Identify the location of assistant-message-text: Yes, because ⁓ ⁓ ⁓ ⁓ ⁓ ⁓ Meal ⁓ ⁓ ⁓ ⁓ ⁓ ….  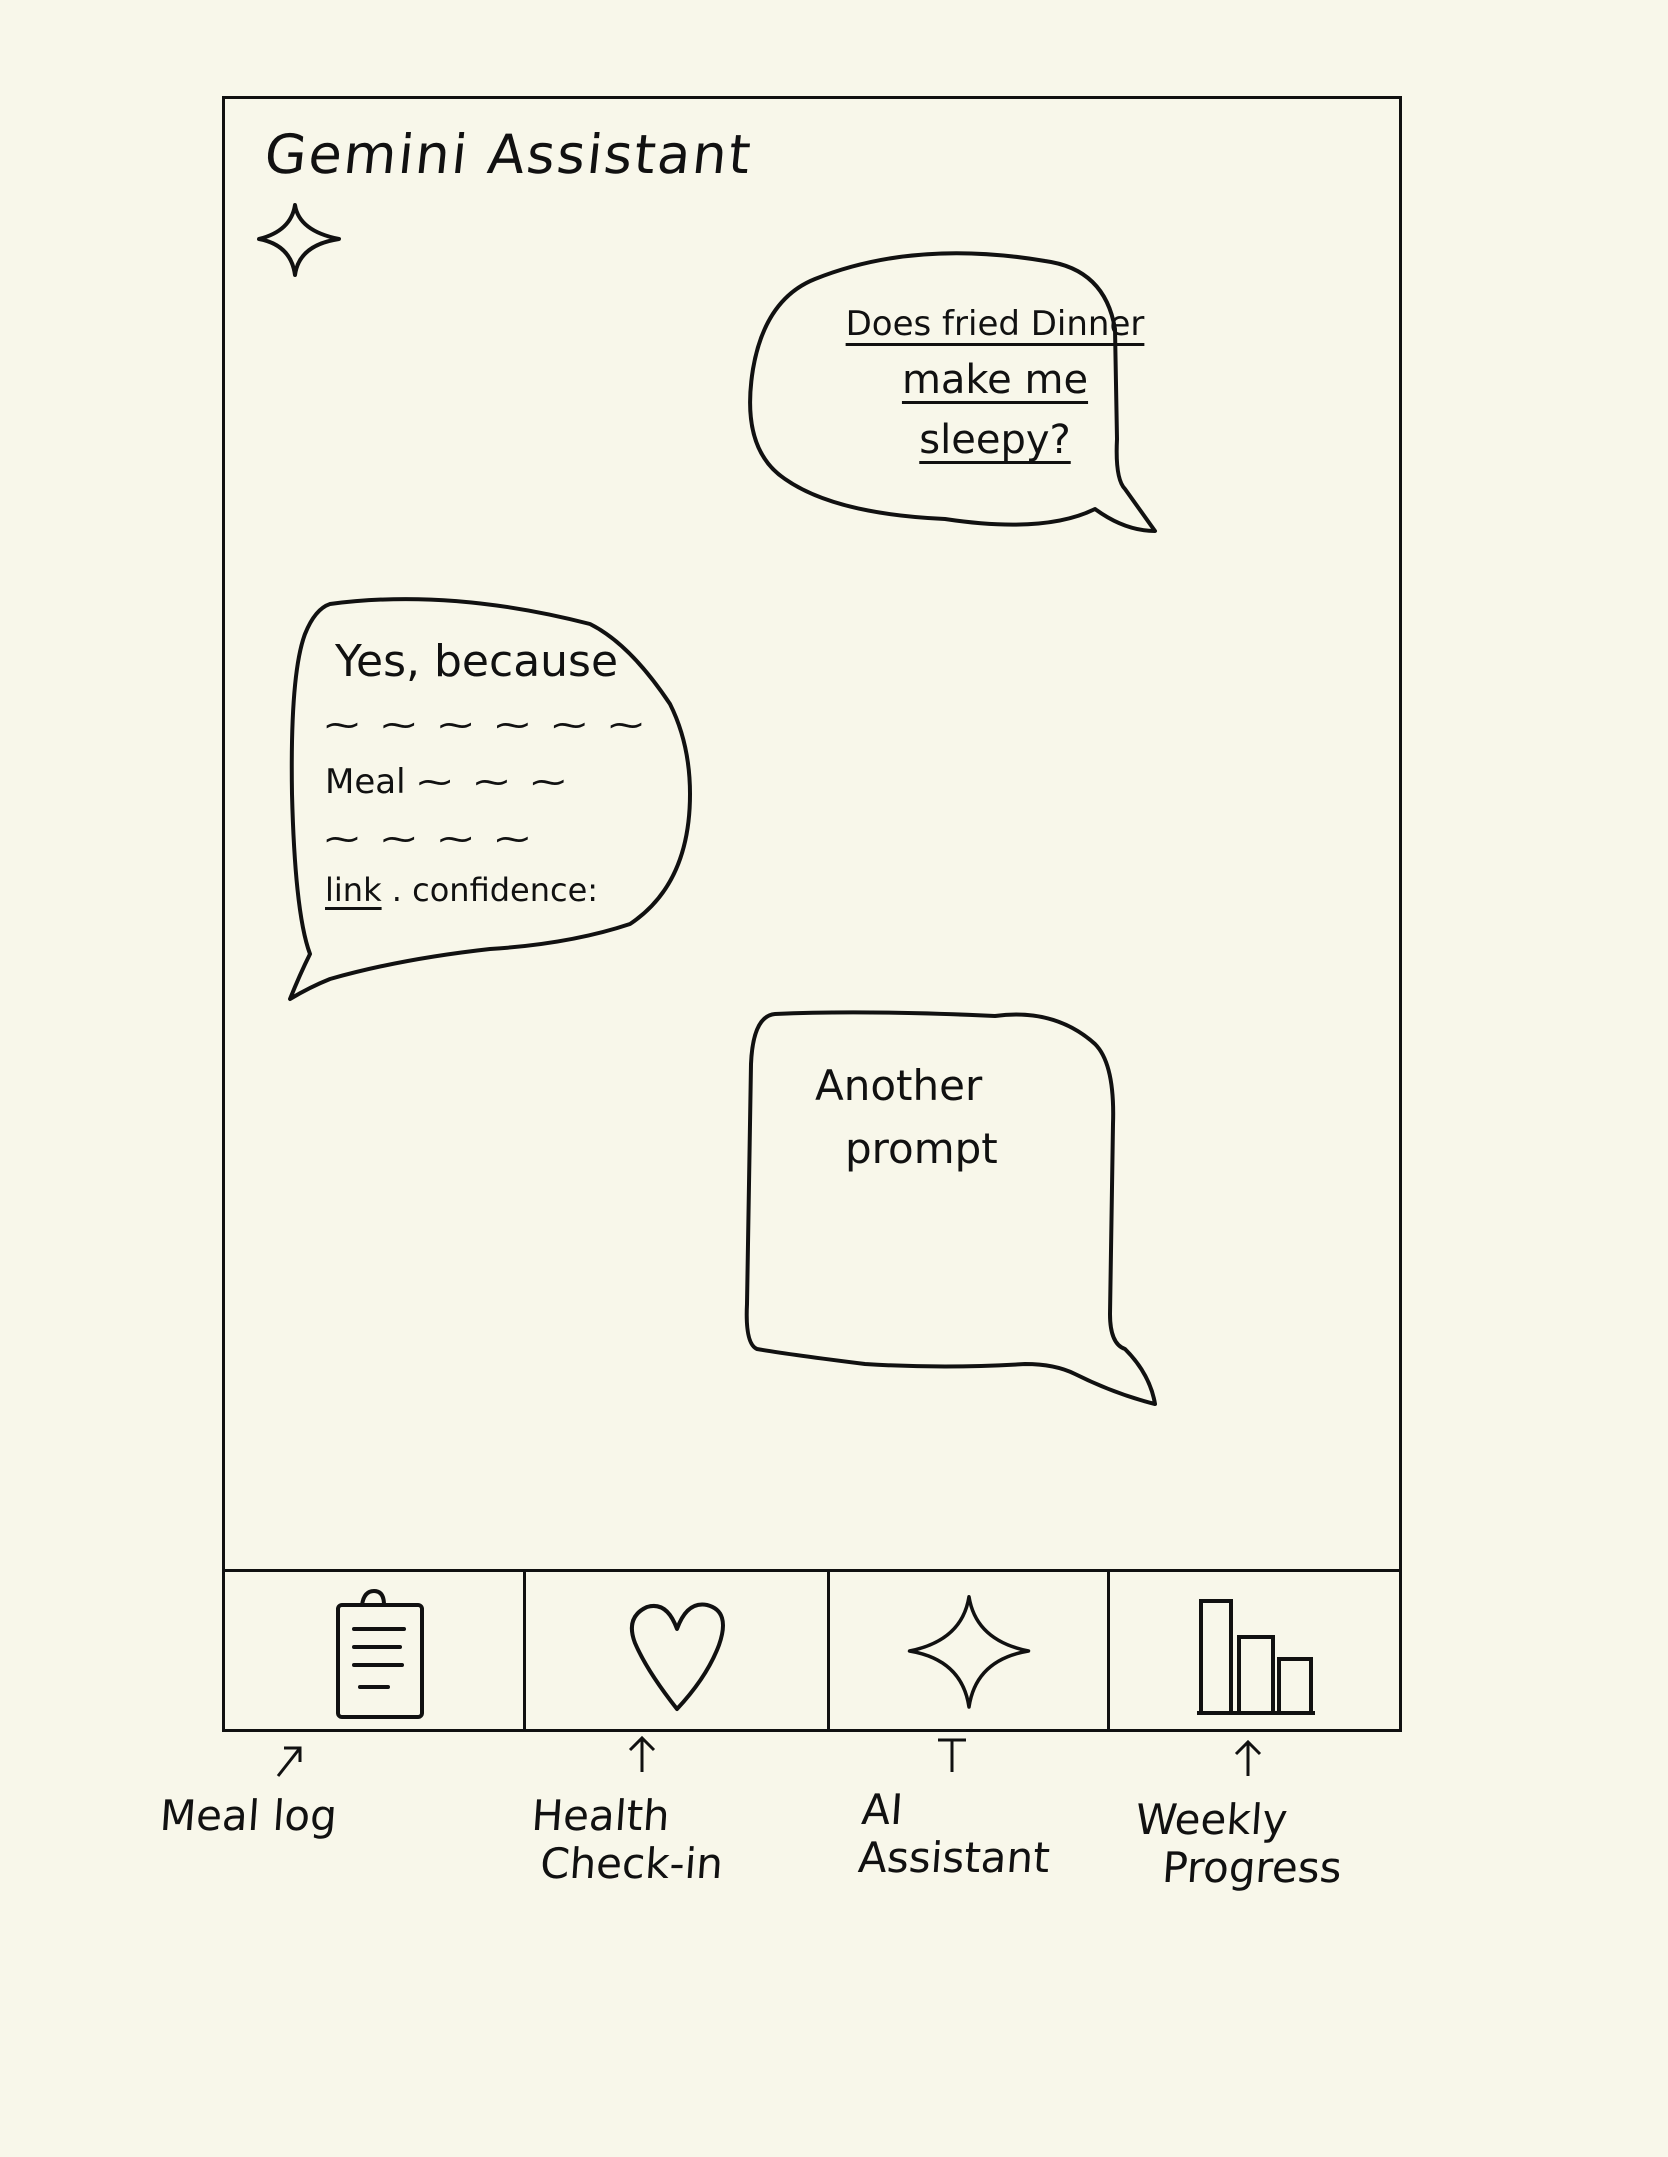
(505, 771).